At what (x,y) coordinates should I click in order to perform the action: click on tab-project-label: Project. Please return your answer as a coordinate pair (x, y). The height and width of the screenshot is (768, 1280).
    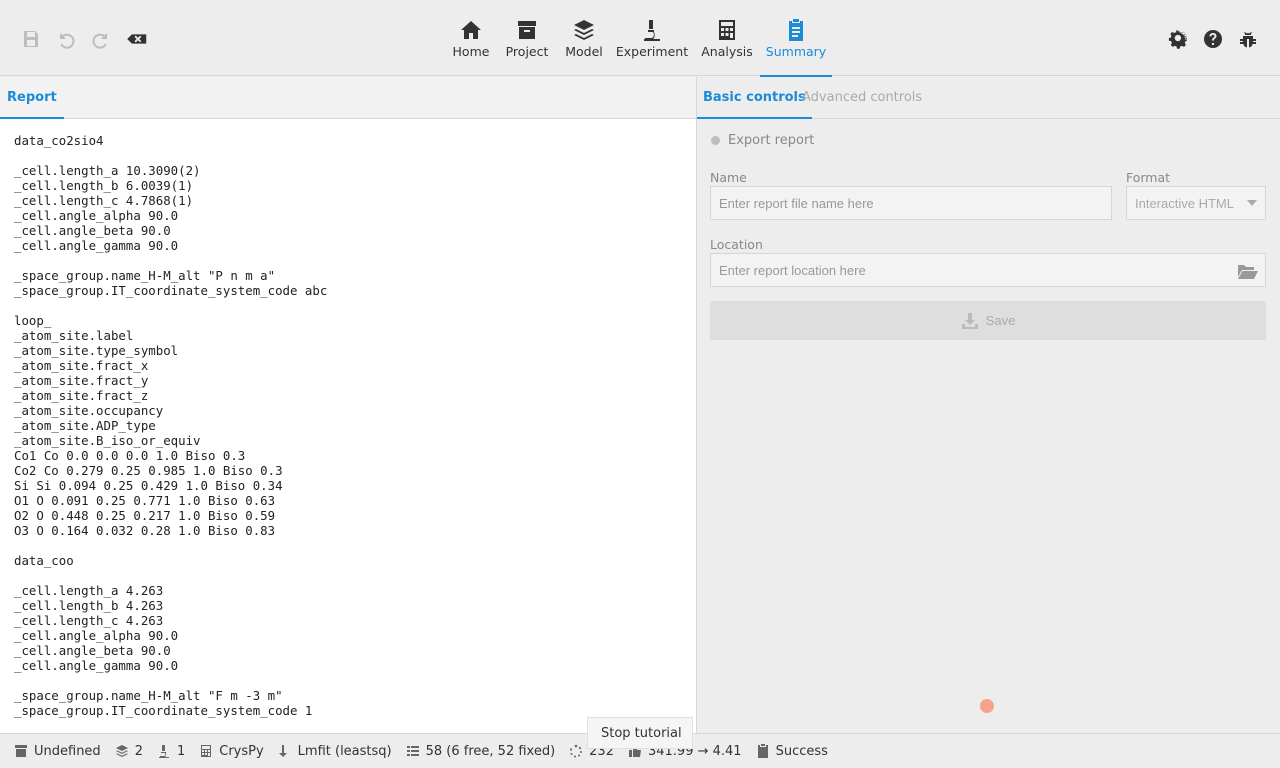
    Looking at the image, I should click on (527, 51).